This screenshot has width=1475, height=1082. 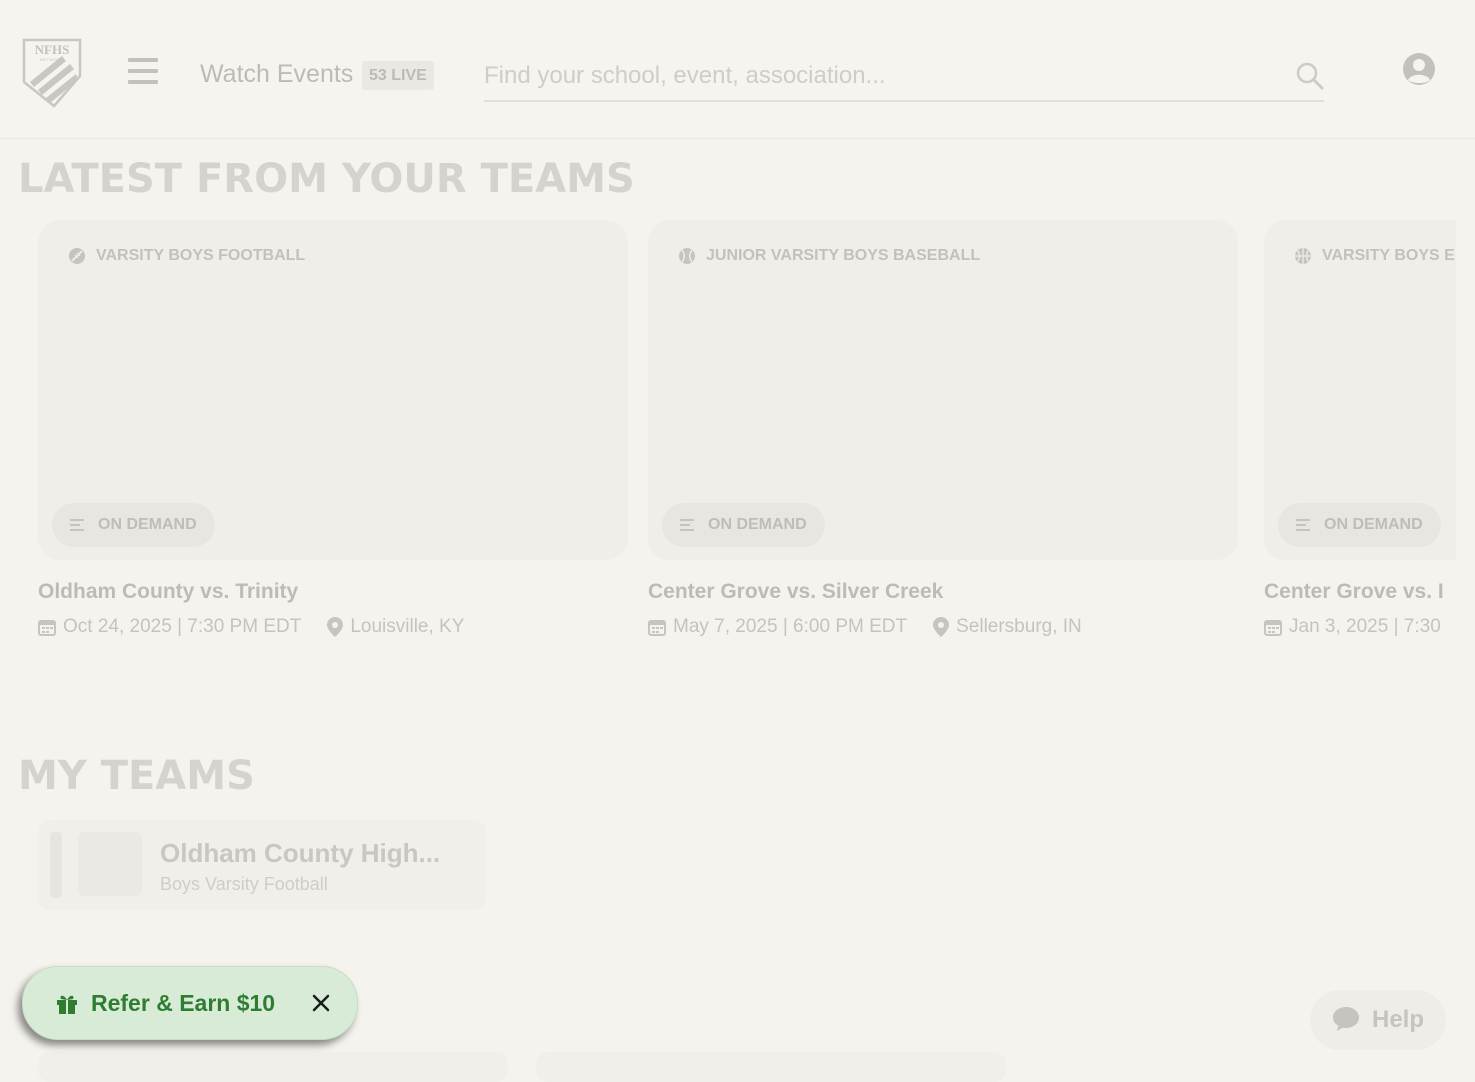 What do you see at coordinates (687, 256) in the screenshot?
I see `baseball-icon` at bounding box center [687, 256].